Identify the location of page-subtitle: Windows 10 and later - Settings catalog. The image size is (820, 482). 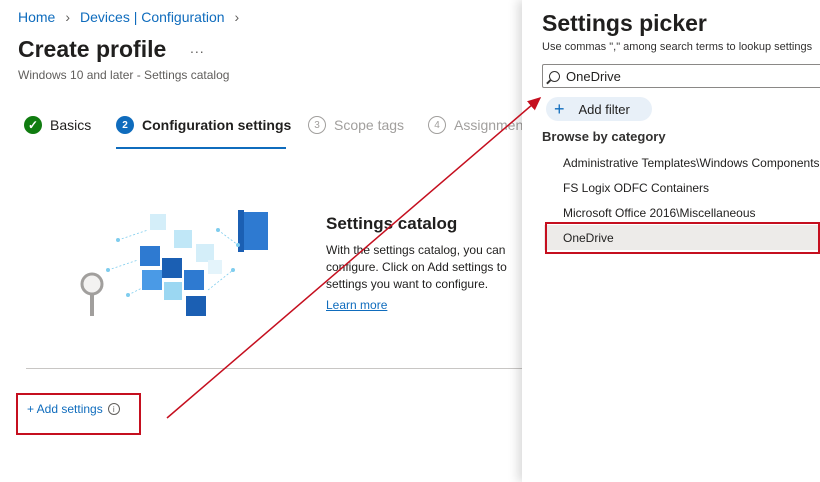
(124, 75).